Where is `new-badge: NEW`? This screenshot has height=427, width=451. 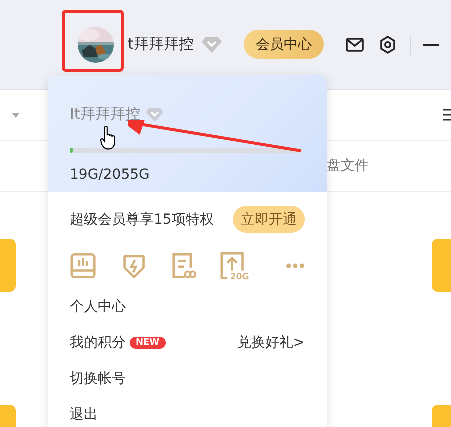
new-badge: NEW is located at coordinates (148, 343).